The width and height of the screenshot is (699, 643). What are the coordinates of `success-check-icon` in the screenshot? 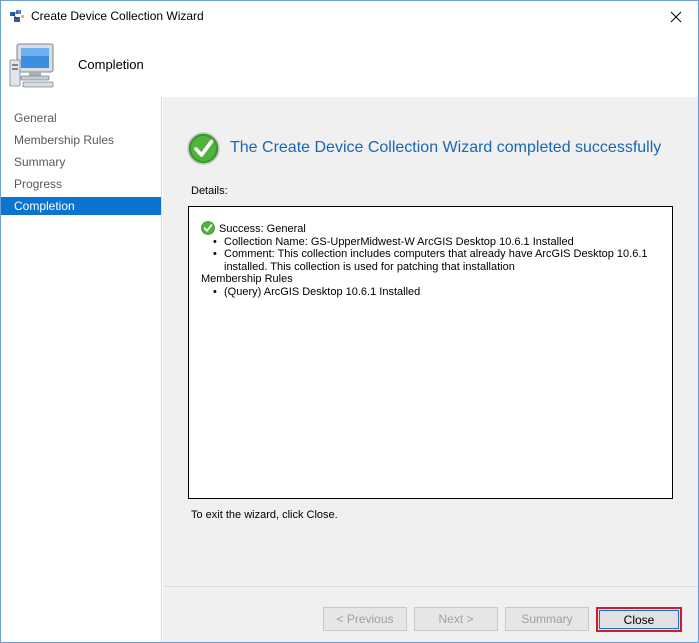 It's located at (203, 148).